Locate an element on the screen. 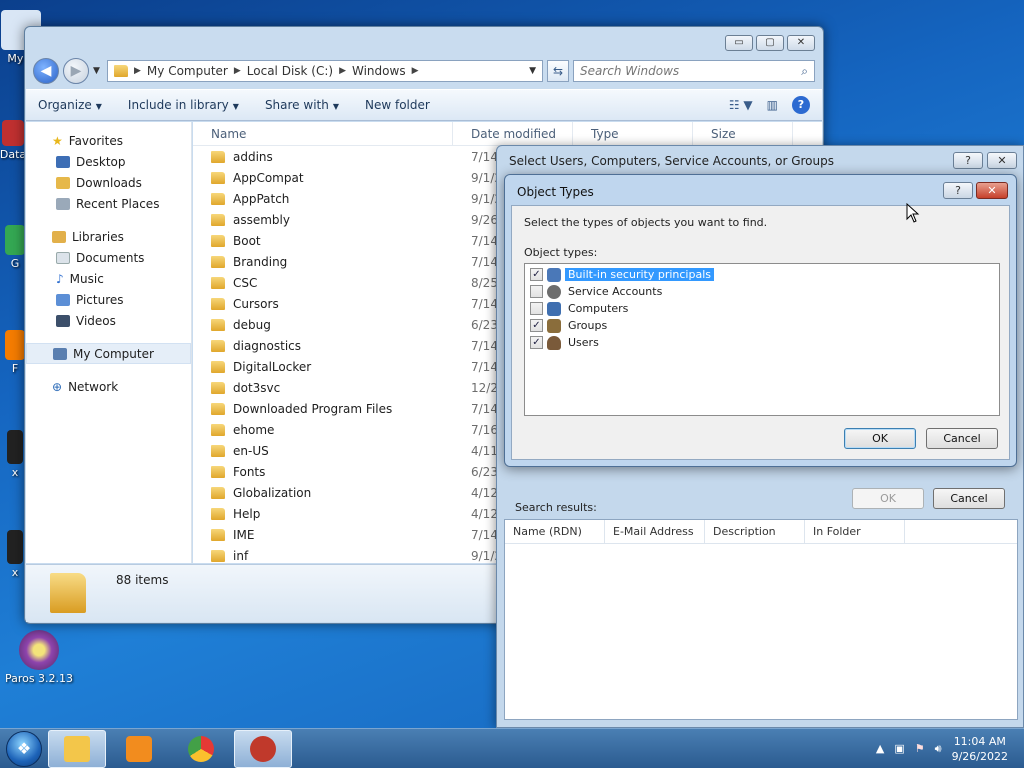 The width and height of the screenshot is (1024, 768). search-ok-button: OK is located at coordinates (888, 498).